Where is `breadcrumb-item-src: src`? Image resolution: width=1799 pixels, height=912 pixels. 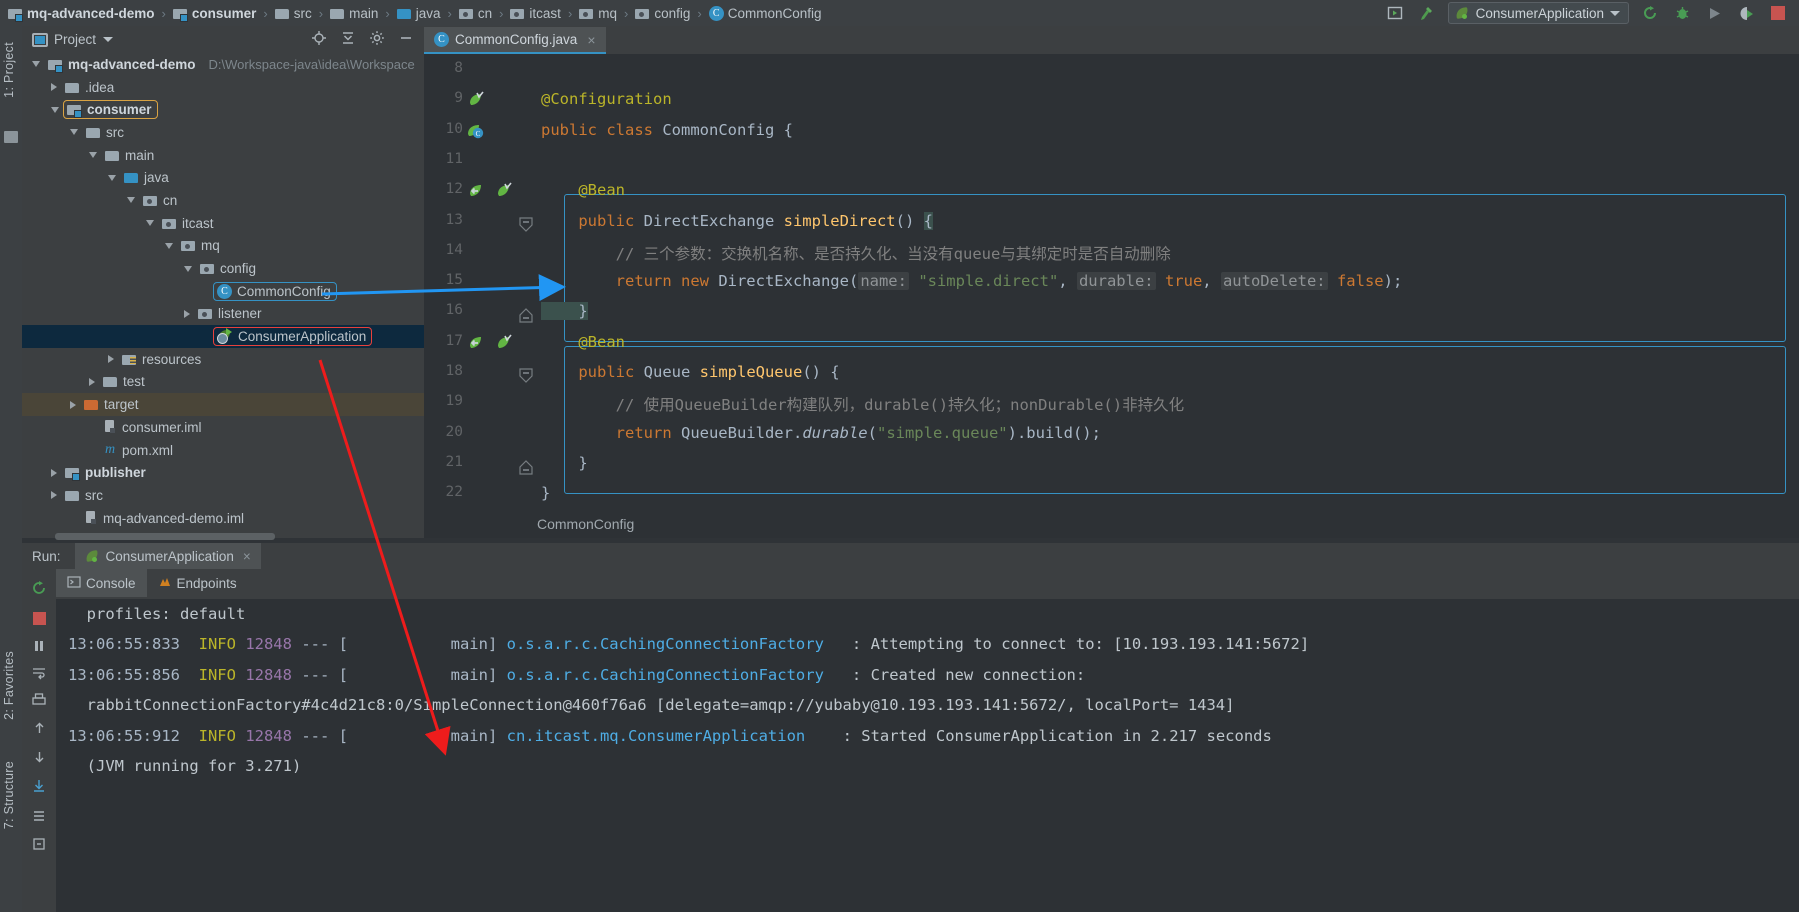 breadcrumb-item-src: src is located at coordinates (293, 13).